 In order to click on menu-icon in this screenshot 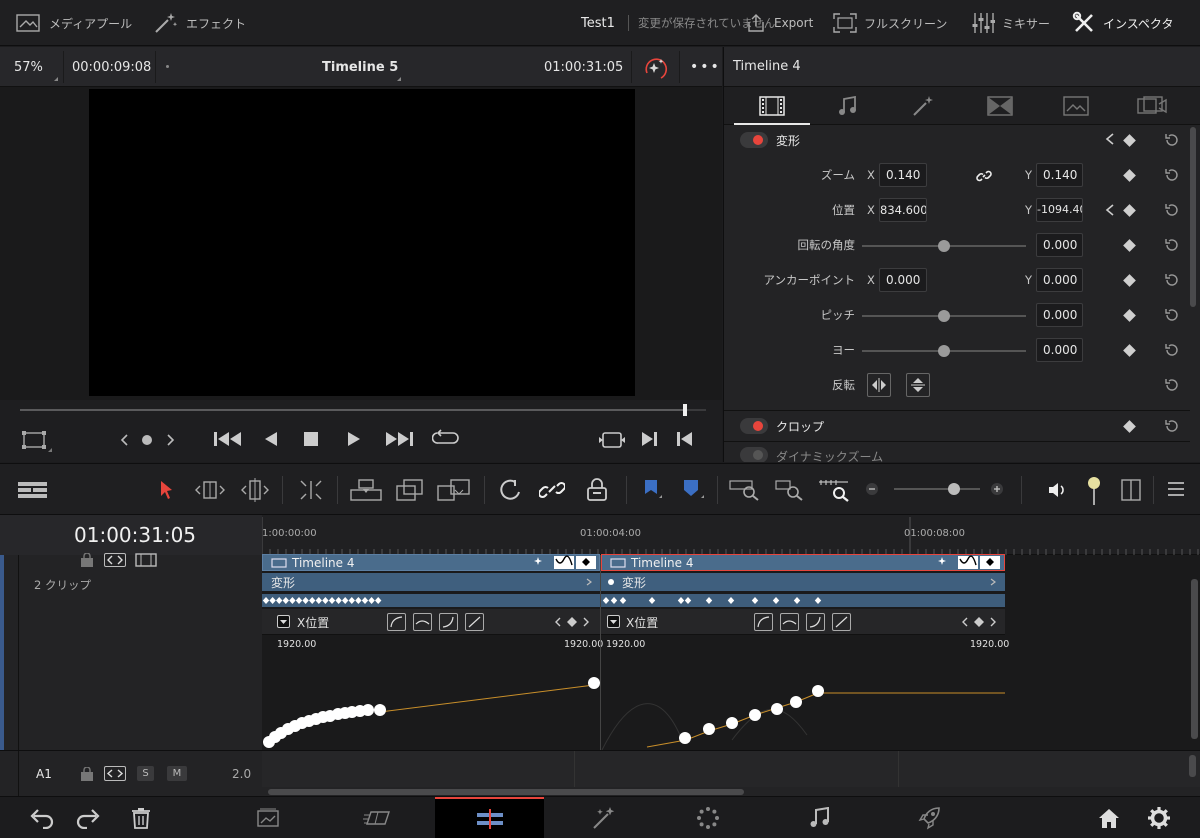, I will do `click(1176, 489)`.